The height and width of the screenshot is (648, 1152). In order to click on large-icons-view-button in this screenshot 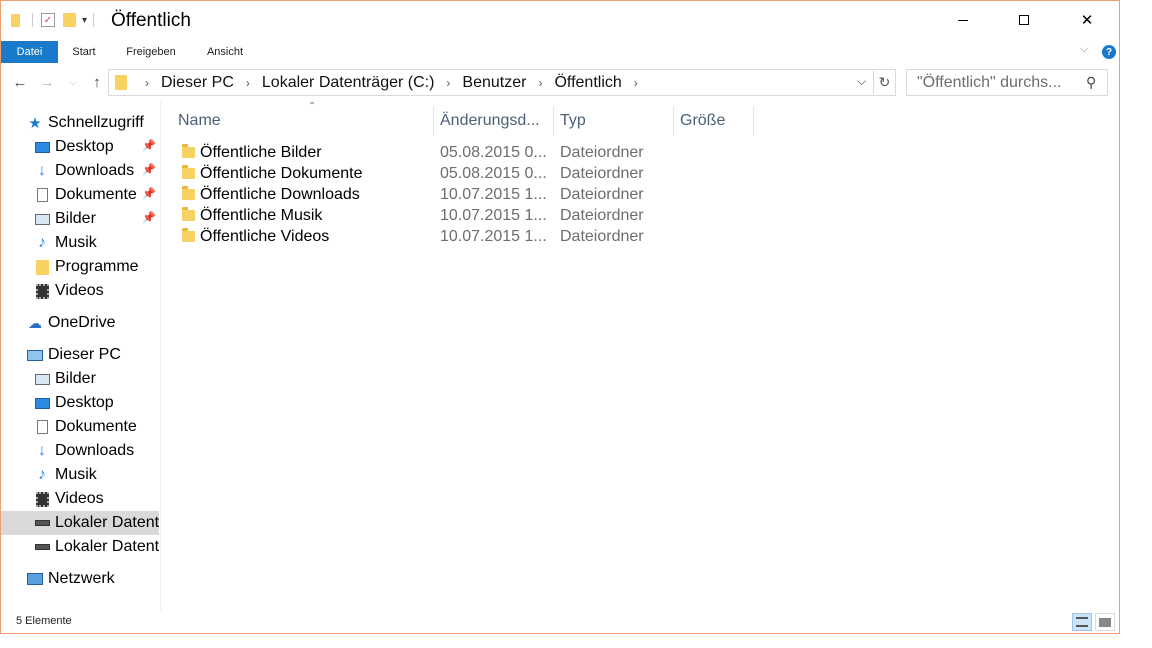, I will do `click(1105, 622)`.